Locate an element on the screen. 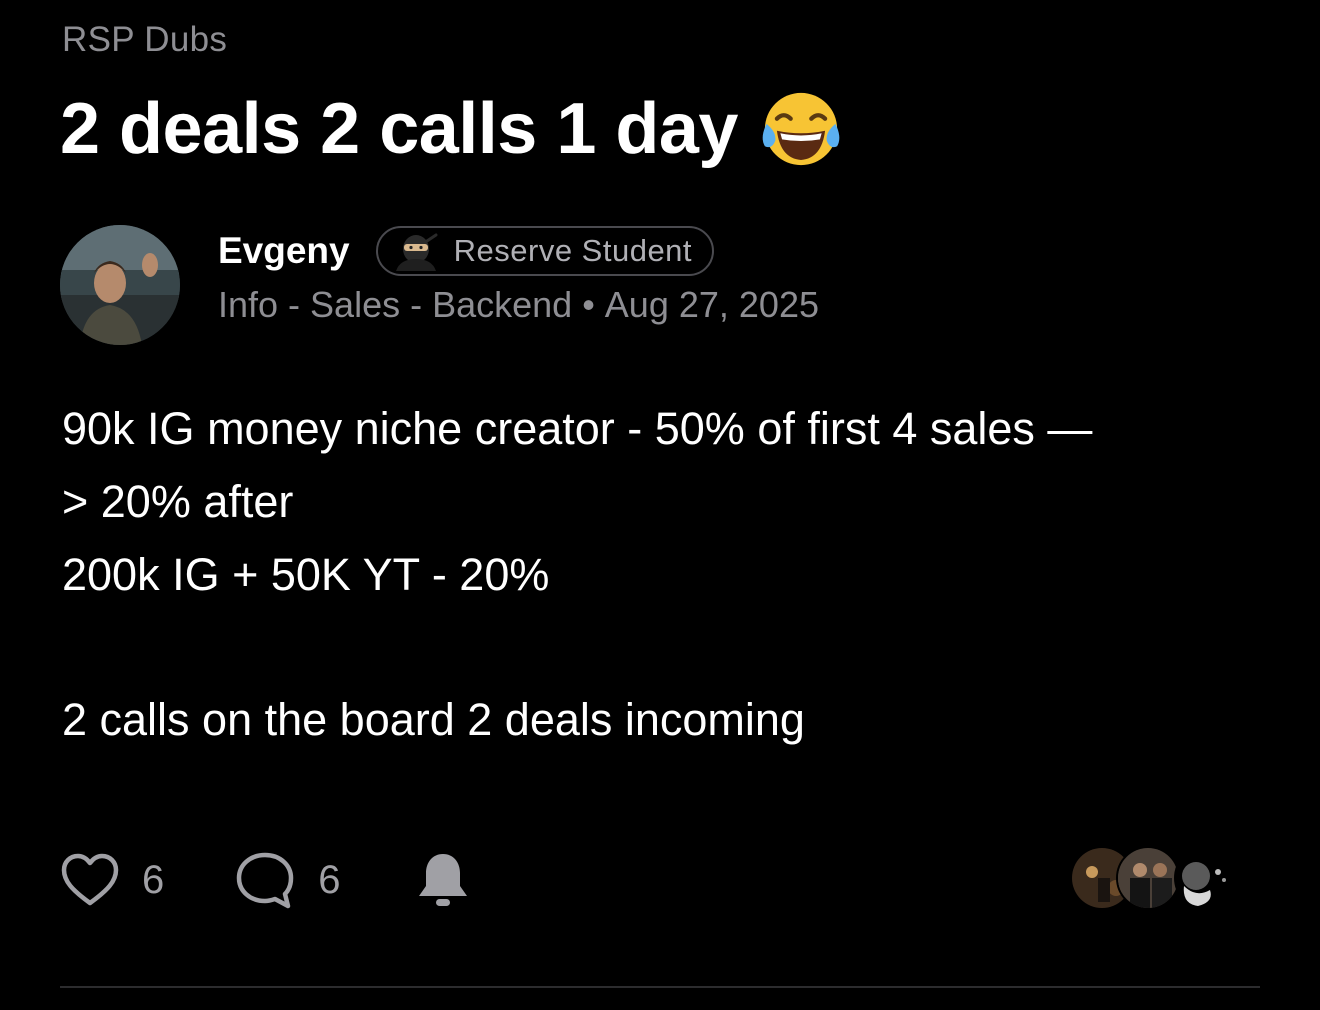 This screenshot has width=1320, height=1010. post-actions: 6 6 is located at coordinates (300, 880).